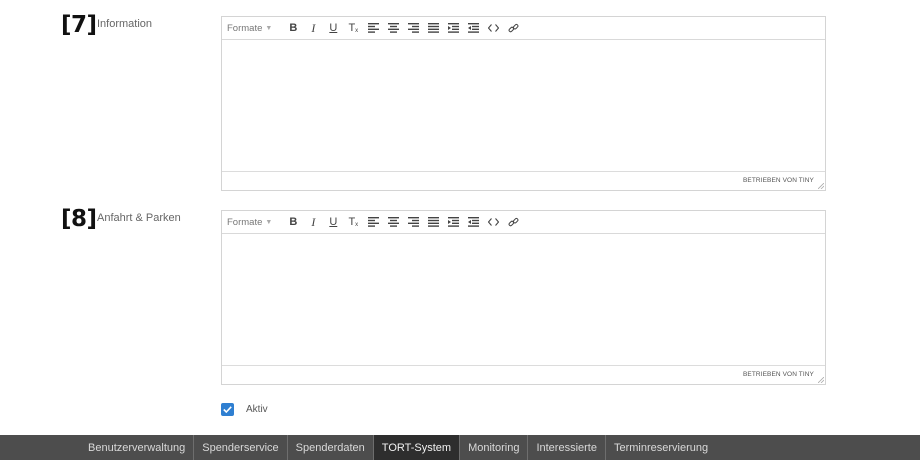 The height and width of the screenshot is (460, 920). I want to click on aktiv-checkbox, so click(227, 409).